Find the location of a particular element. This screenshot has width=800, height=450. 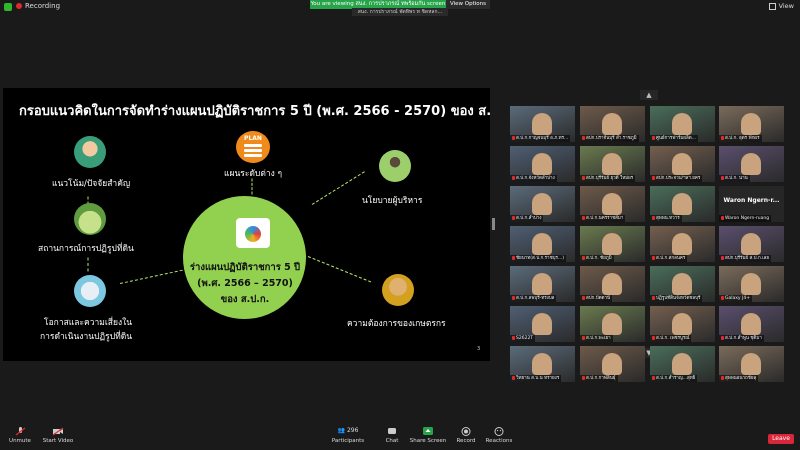

participant-tile: ส.ป.ก. อุดร ฟักผร is located at coordinates (751, 124).